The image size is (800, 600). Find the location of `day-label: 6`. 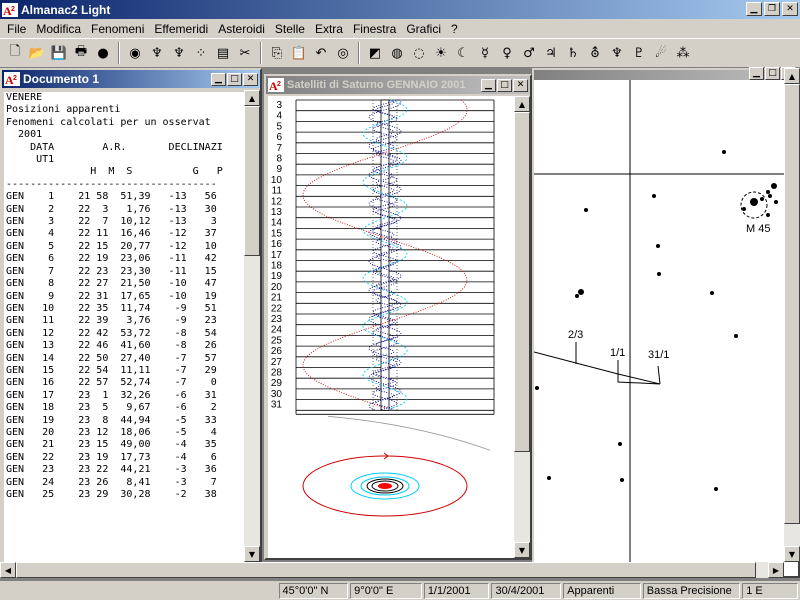

day-label: 6 is located at coordinates (279, 137).